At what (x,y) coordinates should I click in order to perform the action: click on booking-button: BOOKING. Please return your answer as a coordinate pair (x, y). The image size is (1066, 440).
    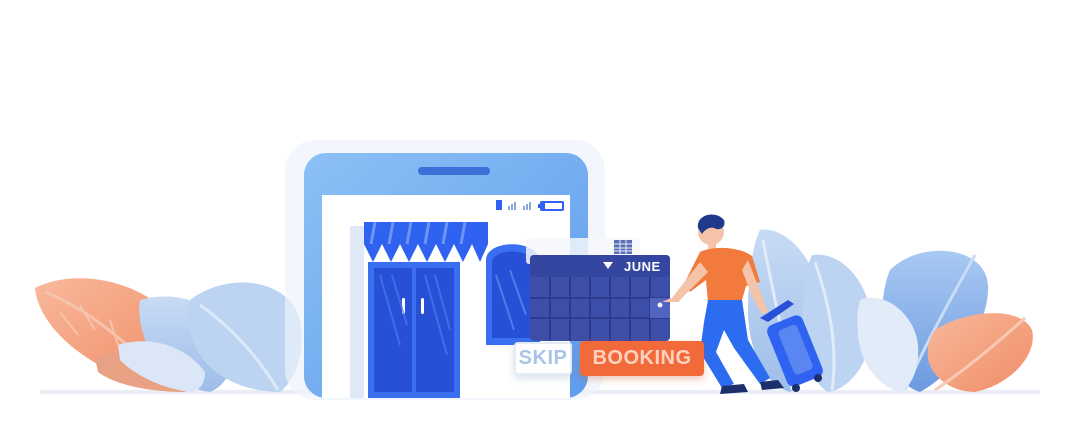
    Looking at the image, I should click on (642, 358).